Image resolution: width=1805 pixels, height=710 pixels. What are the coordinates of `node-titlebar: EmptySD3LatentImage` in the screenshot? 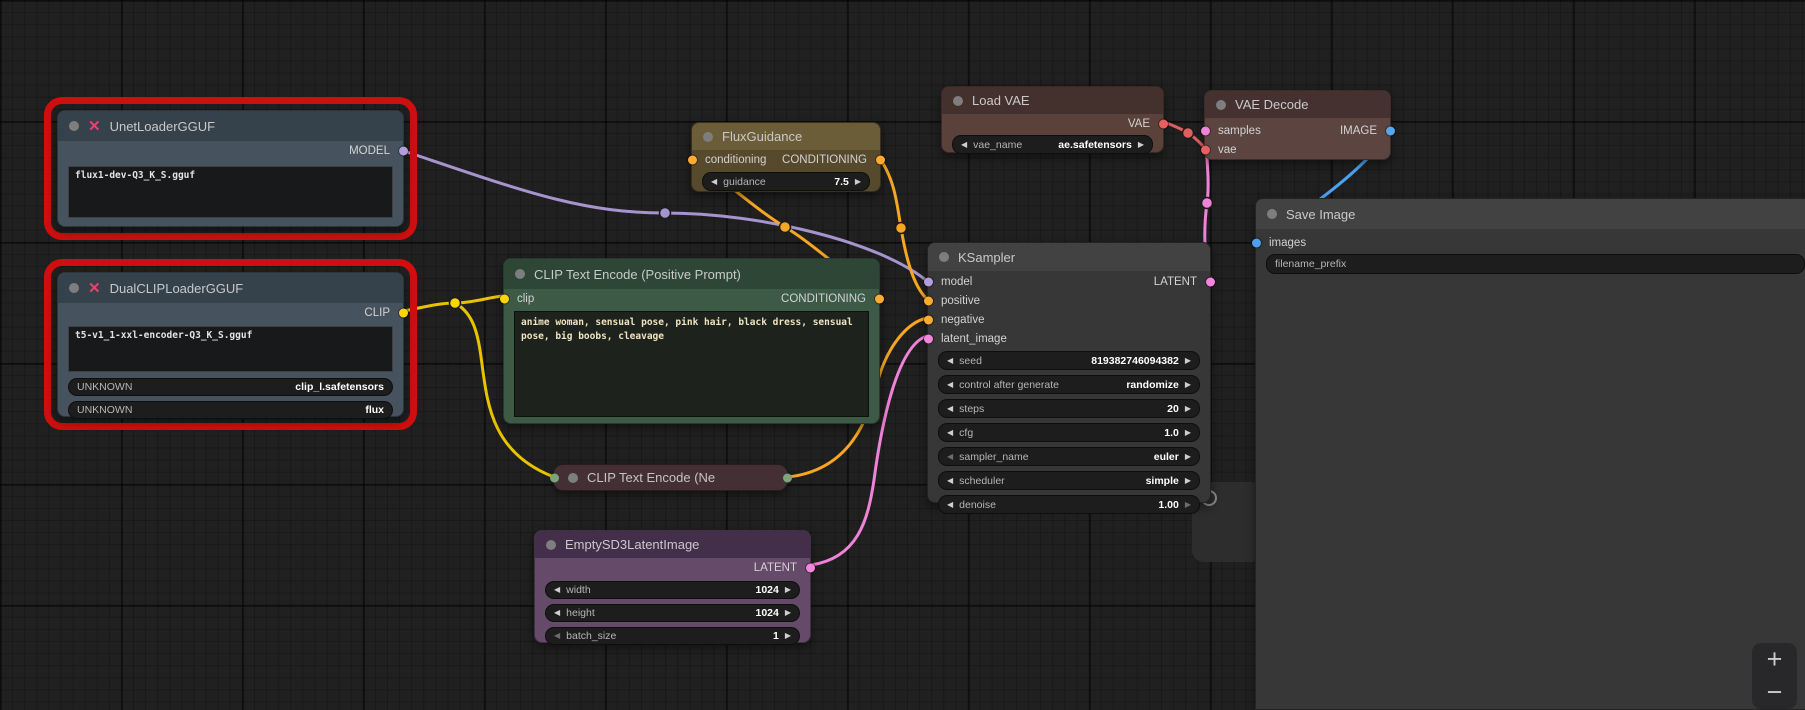 It's located at (672, 544).